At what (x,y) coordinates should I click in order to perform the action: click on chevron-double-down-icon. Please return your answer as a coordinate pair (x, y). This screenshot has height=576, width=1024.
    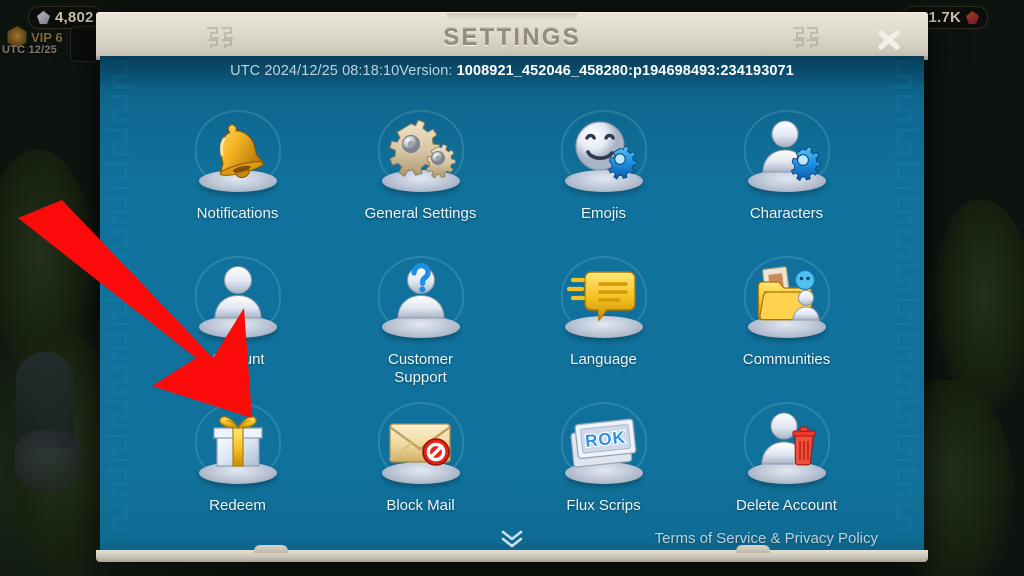
    Looking at the image, I should click on (512, 538).